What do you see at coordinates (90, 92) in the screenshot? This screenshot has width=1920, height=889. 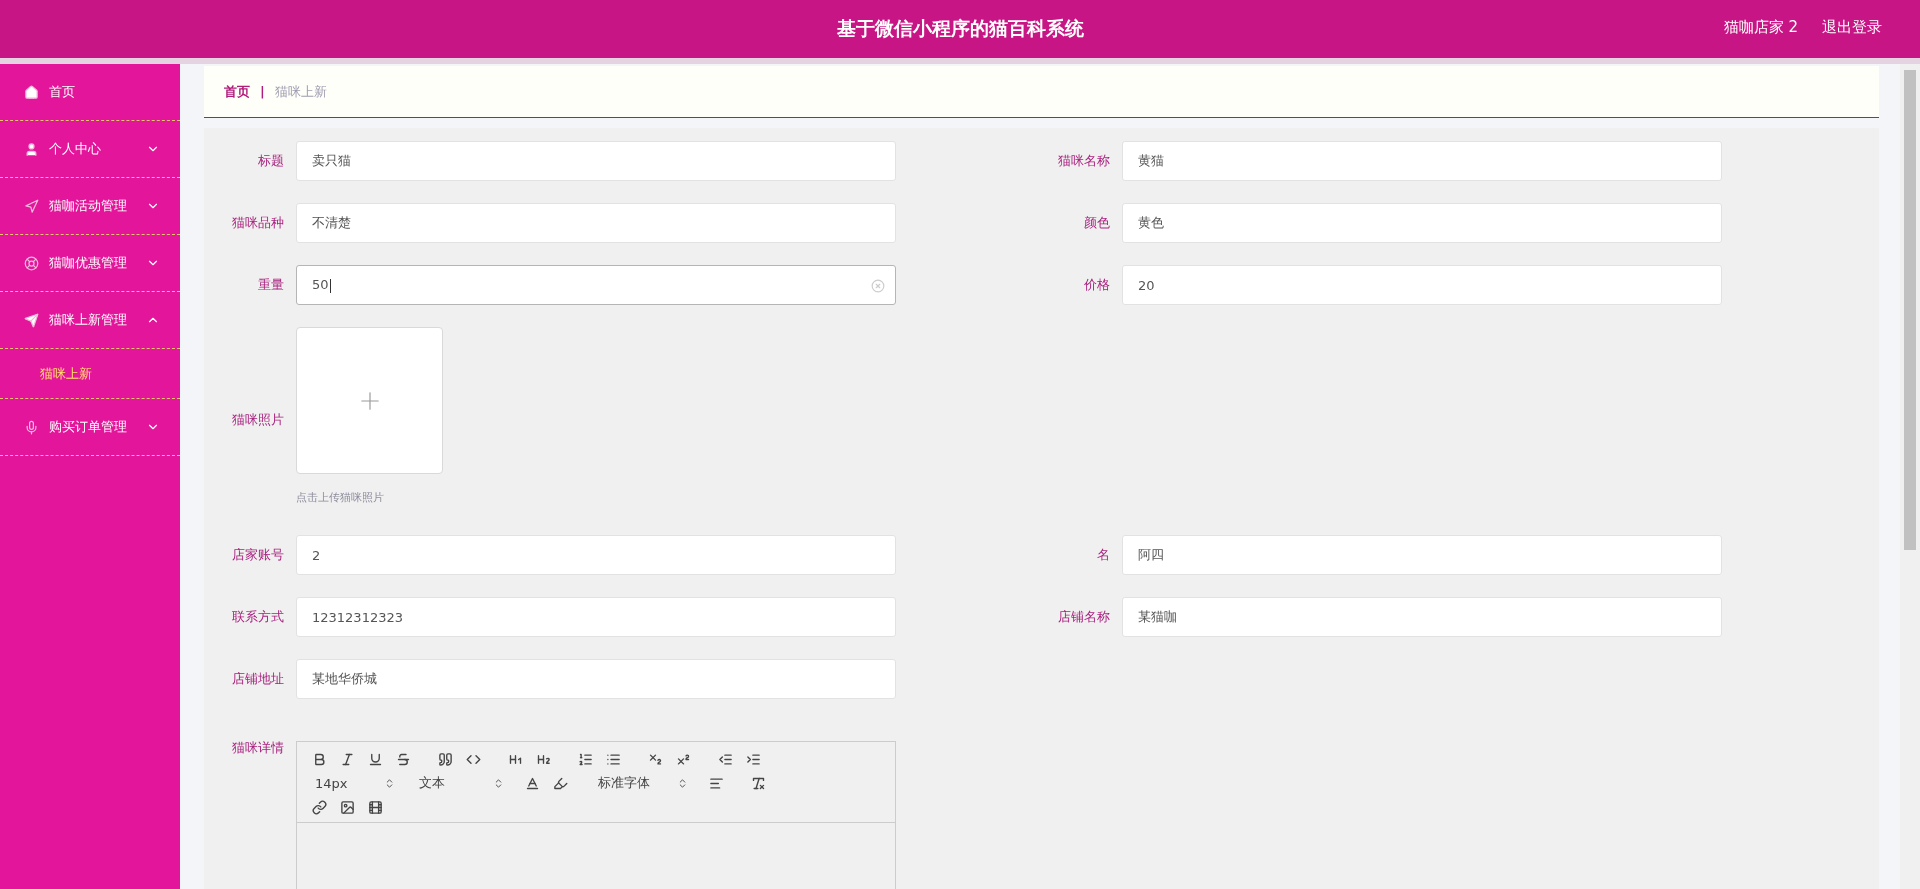 I see `sidebar-item: 首页` at bounding box center [90, 92].